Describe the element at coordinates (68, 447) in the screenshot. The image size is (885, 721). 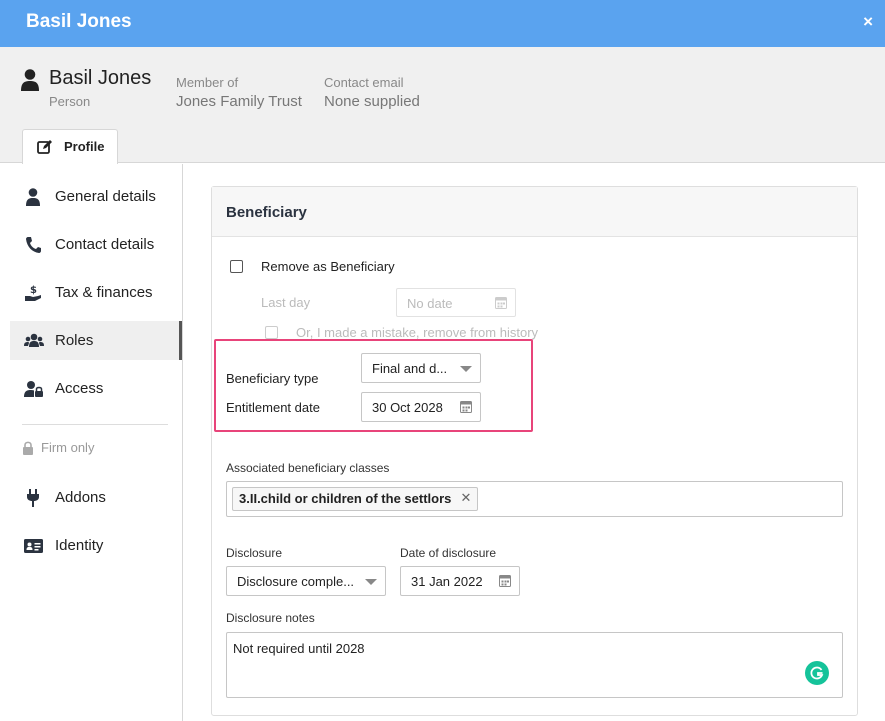
I see `firm-only-label: Firm only` at that location.